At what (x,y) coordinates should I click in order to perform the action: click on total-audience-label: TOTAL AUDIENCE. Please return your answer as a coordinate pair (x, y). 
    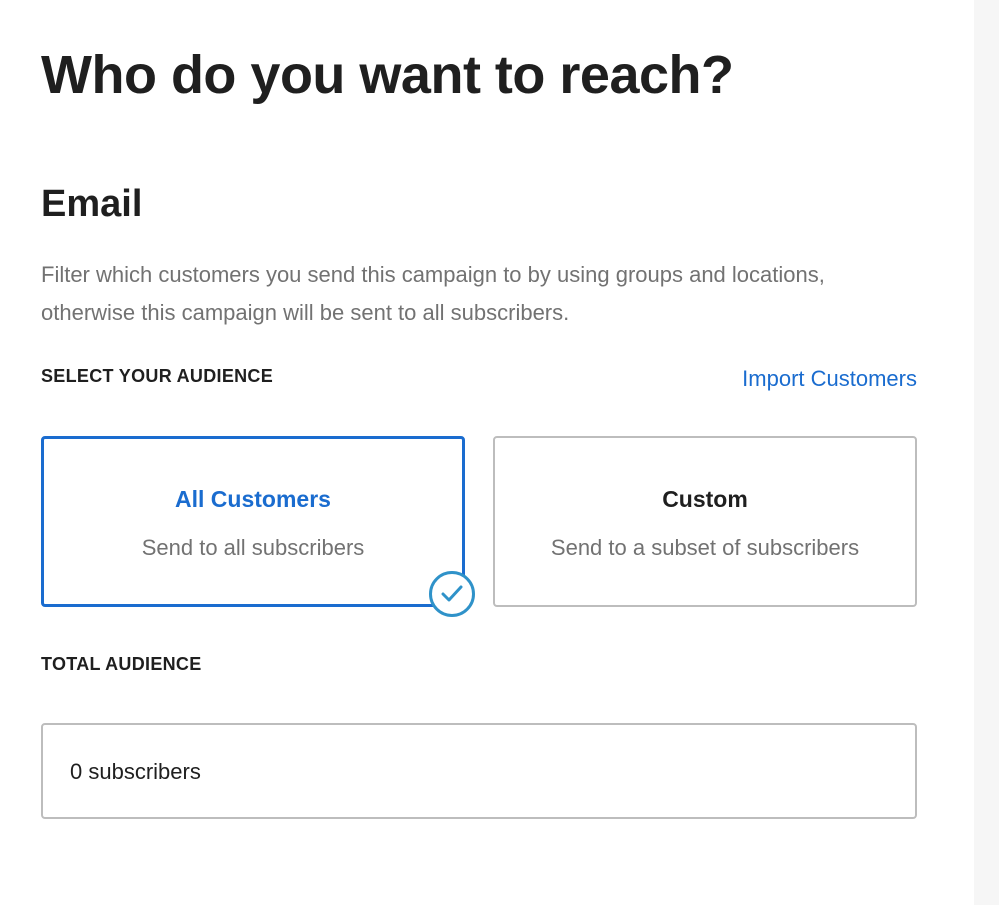
    Looking at the image, I should click on (121, 664).